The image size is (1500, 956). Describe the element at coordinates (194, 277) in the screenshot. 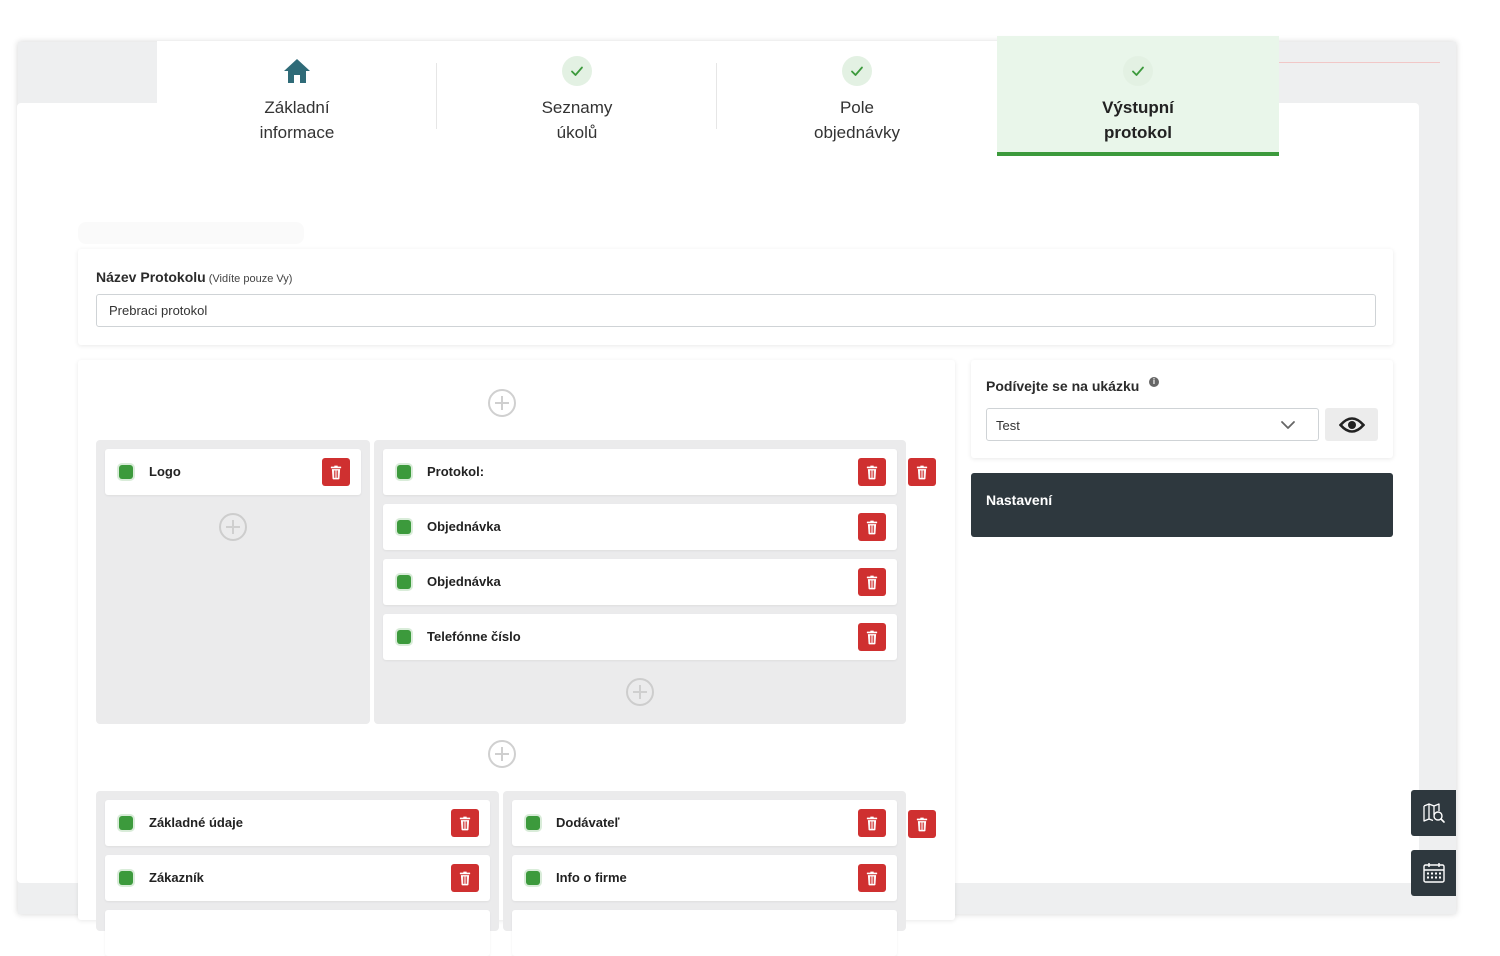

I see `protocol-name-label: Název Protokolu (Vidíte pouze Vy)` at that location.